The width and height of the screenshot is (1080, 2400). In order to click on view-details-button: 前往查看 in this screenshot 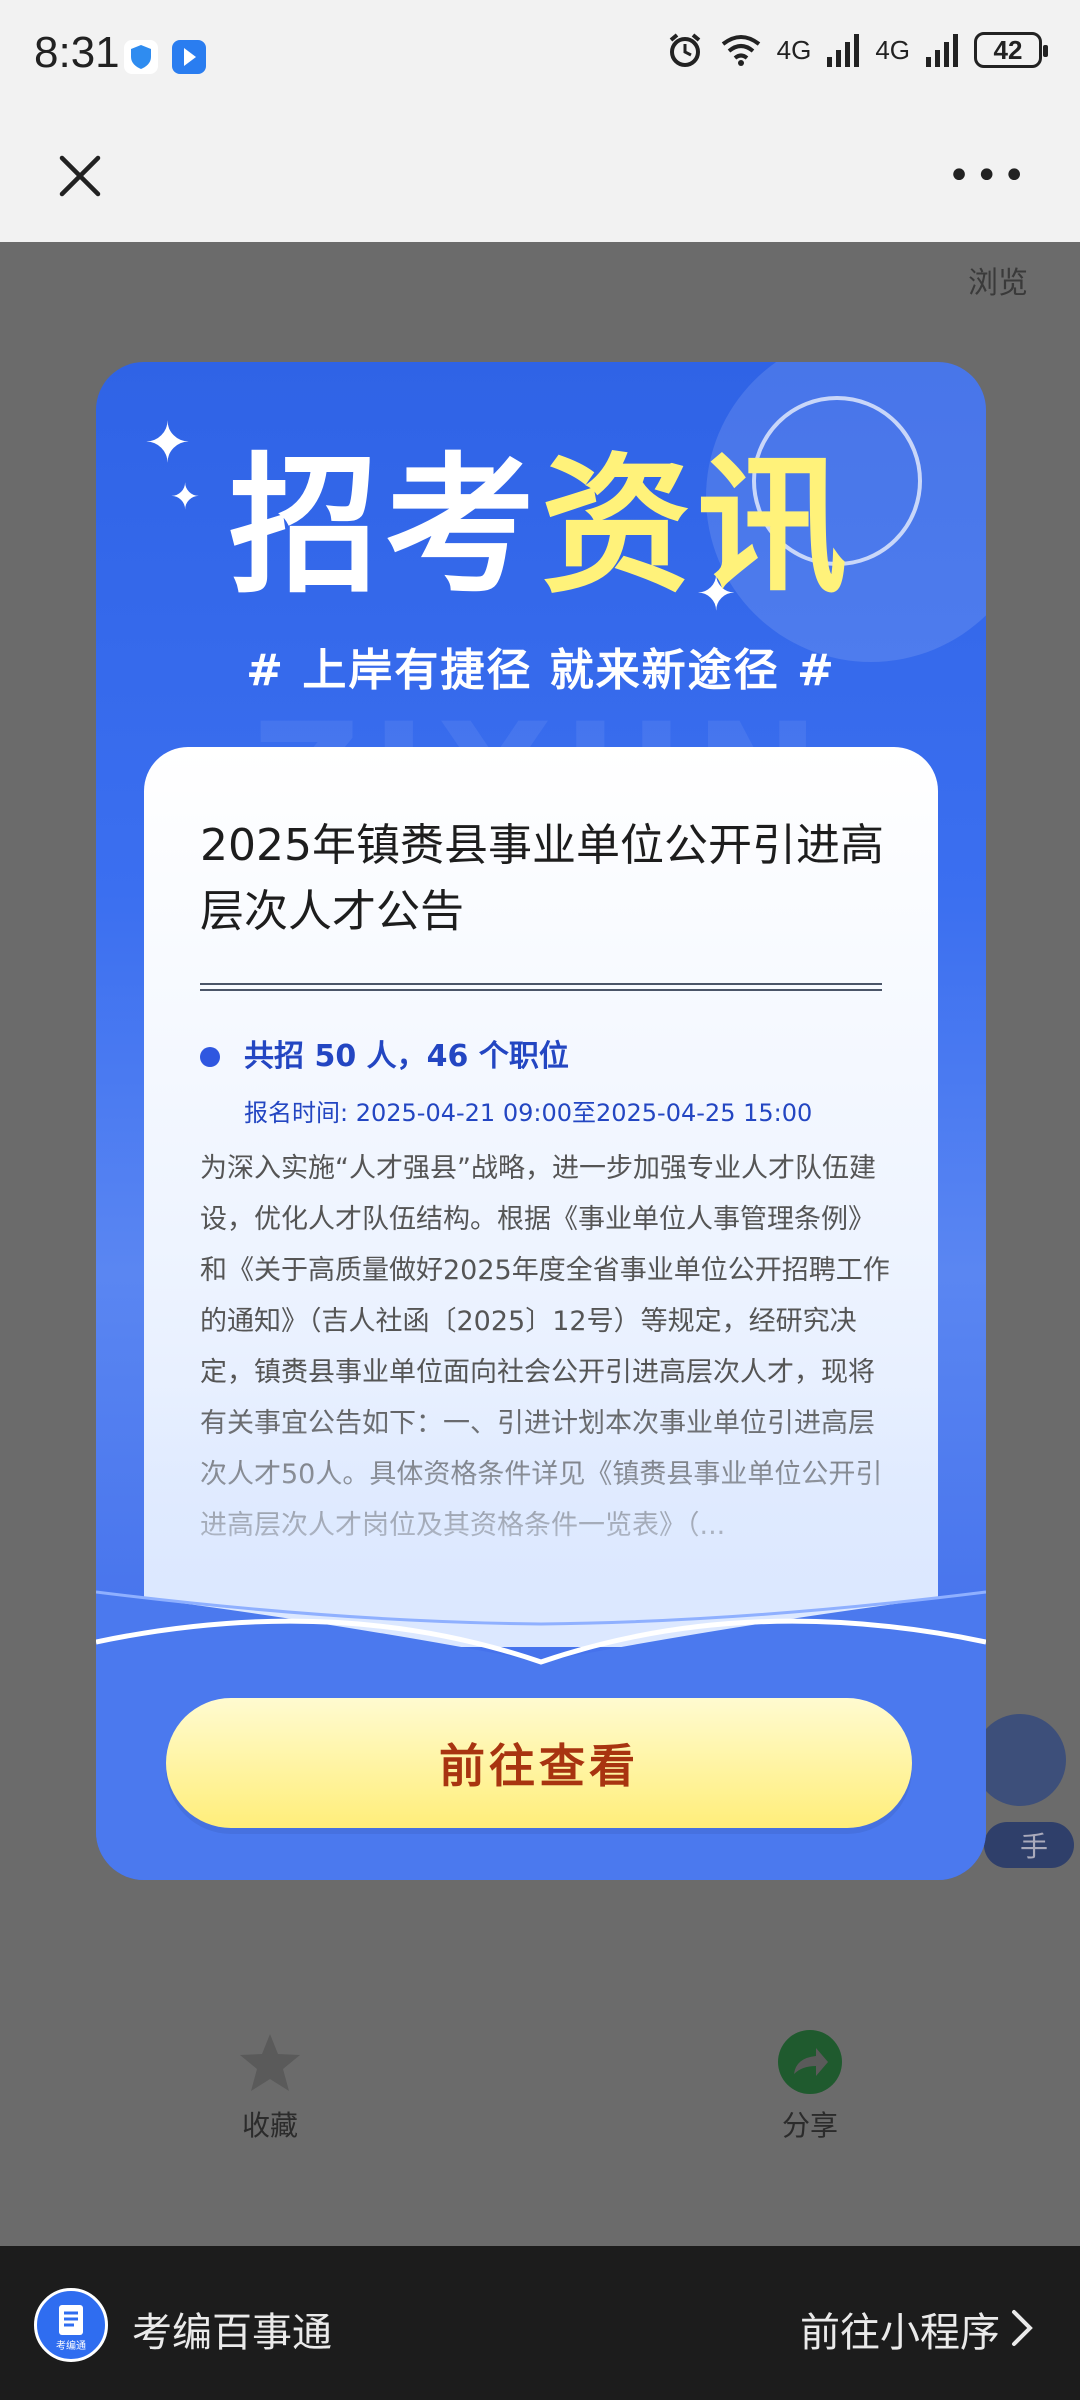, I will do `click(539, 1763)`.